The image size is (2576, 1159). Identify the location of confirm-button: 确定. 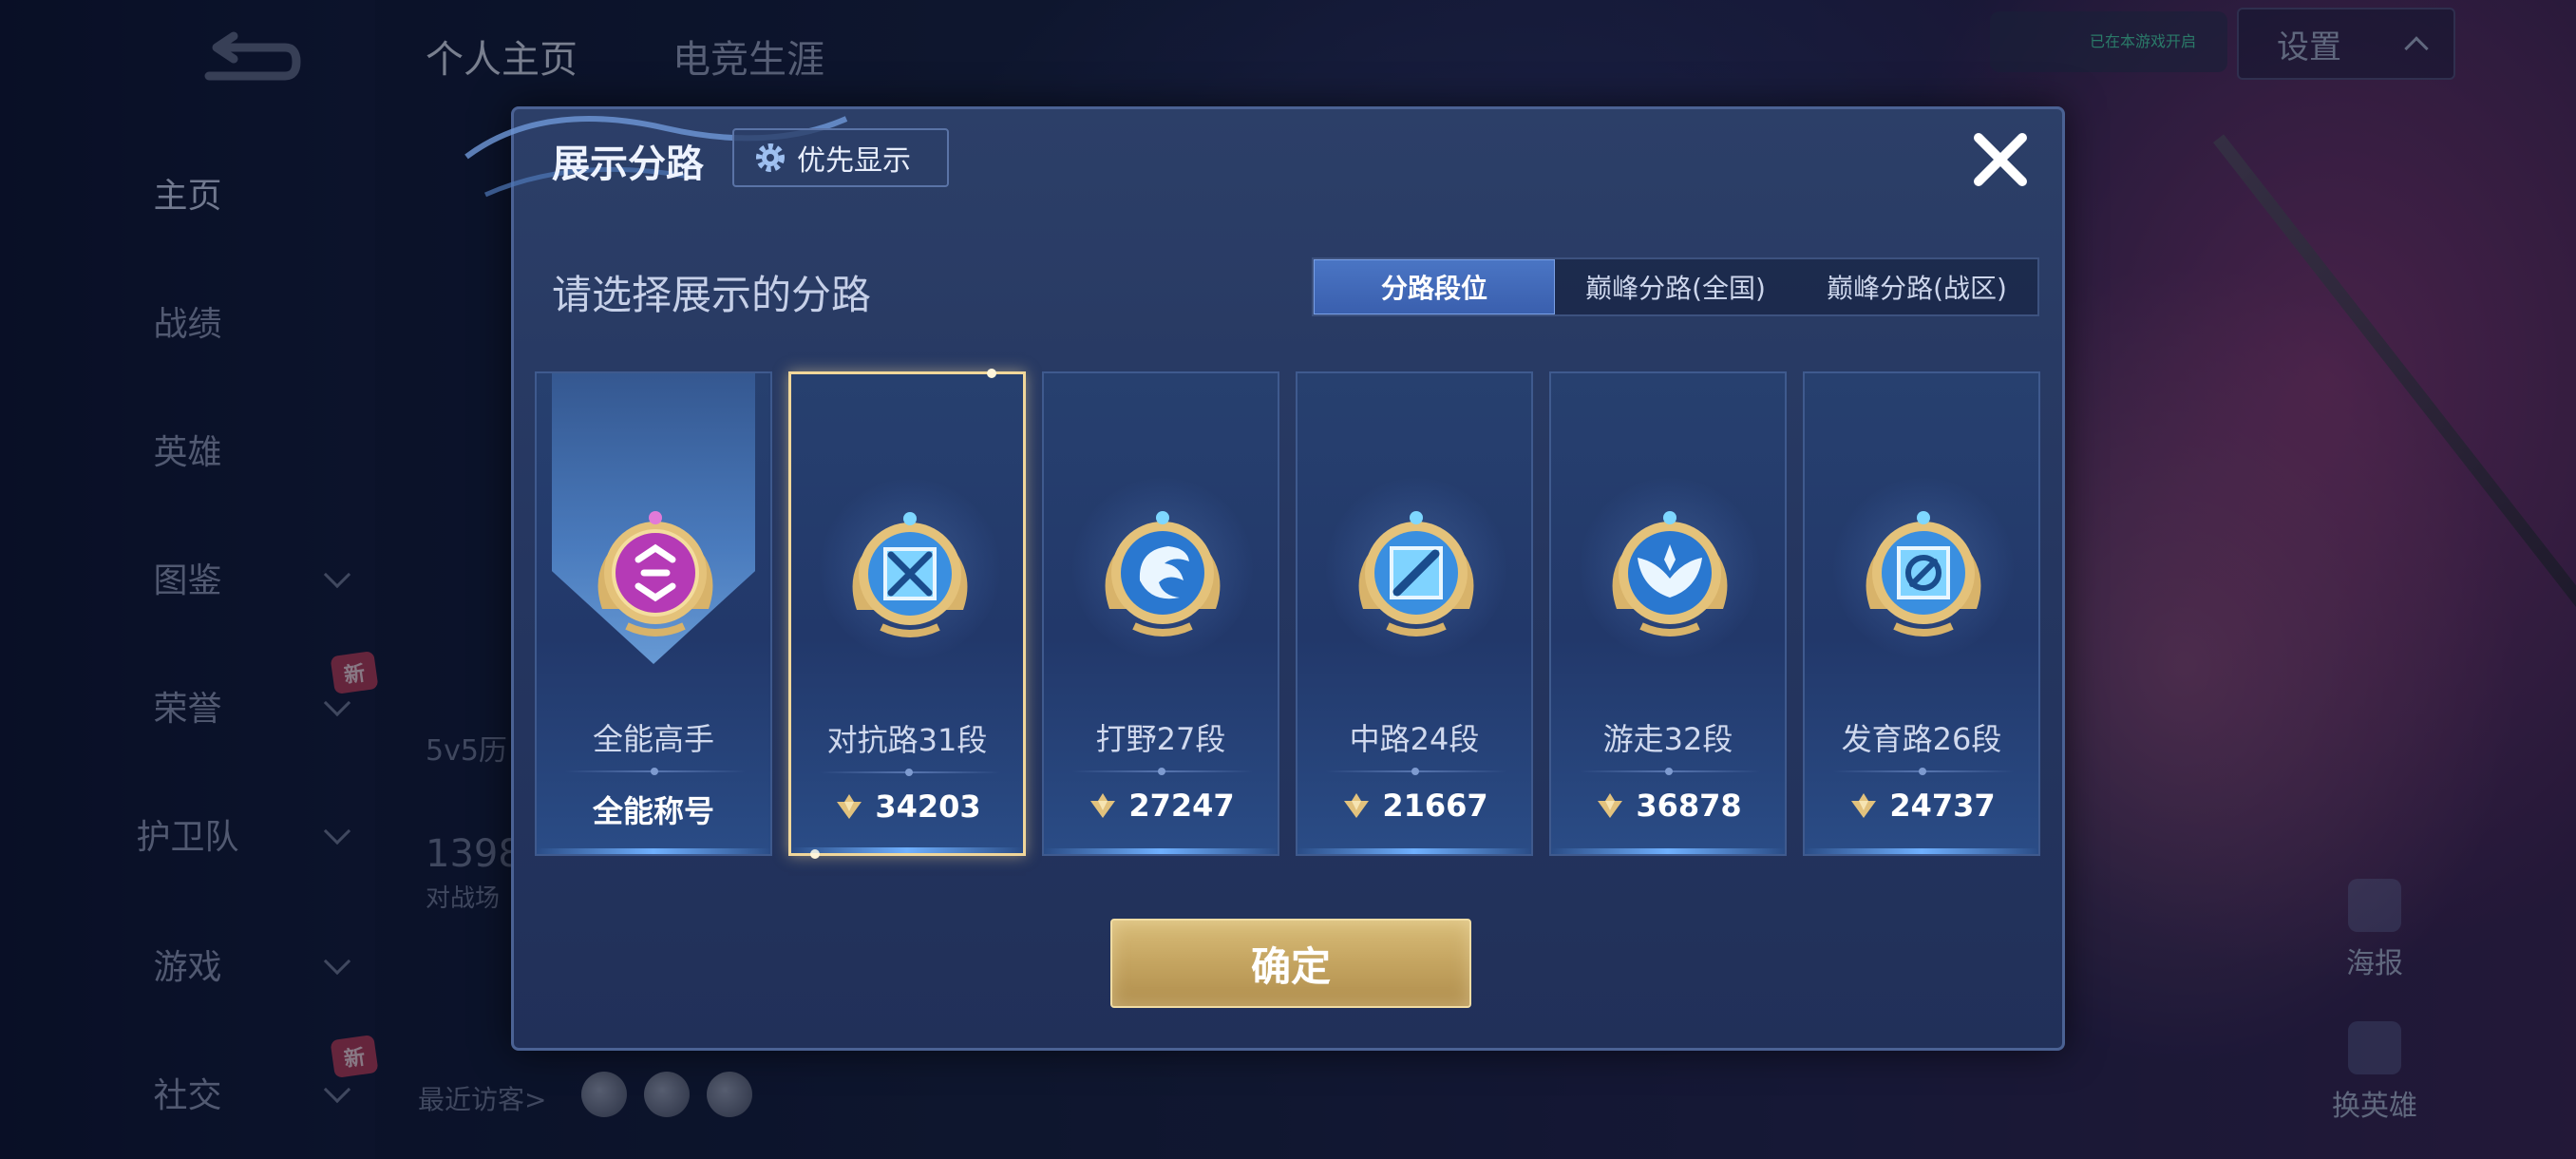
(1290, 963).